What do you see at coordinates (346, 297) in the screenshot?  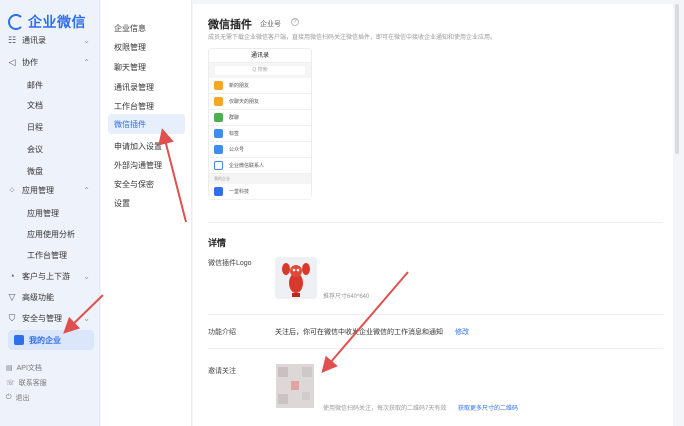 I see `logo-size-hint: 推荐尺寸640*640` at bounding box center [346, 297].